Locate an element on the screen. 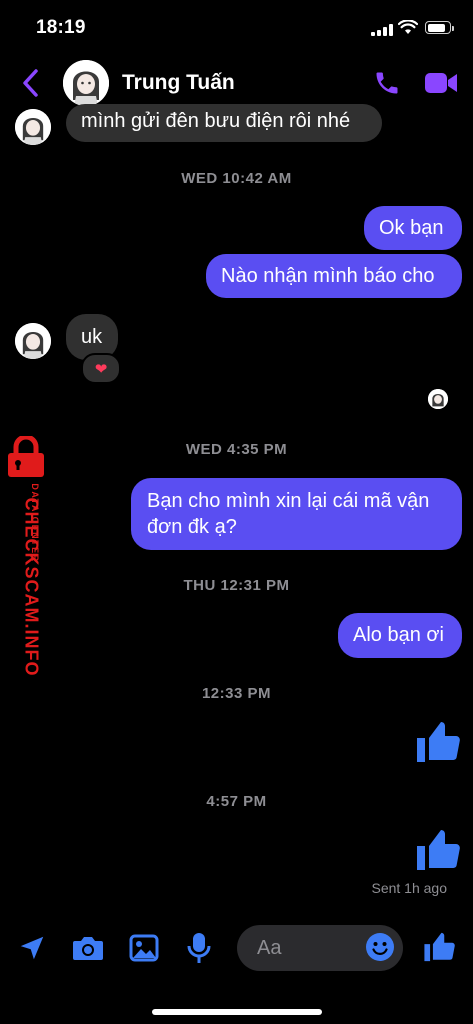 Image resolution: width=473 pixels, height=1024 pixels. timestamp: WED 4:35 PM is located at coordinates (236, 449).